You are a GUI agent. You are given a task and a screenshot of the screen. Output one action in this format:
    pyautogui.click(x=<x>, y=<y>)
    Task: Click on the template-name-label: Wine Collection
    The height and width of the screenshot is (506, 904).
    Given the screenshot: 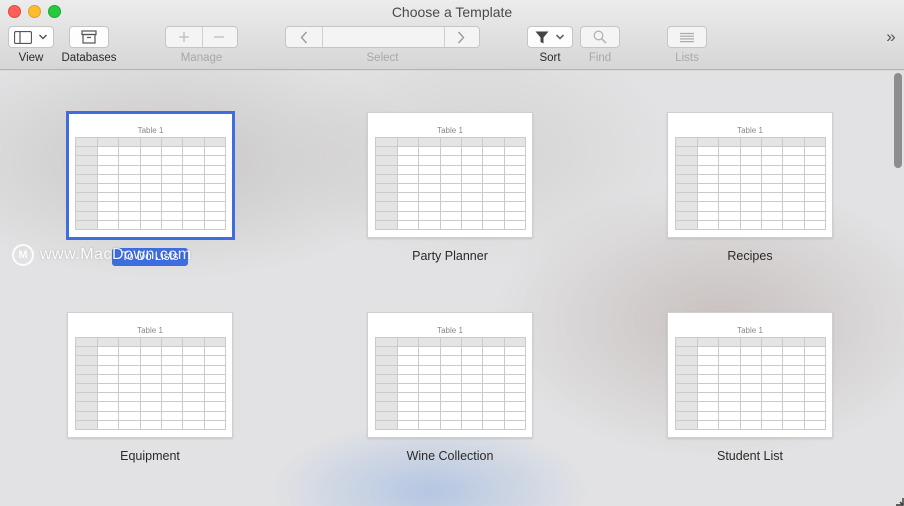 What is the action you would take?
    pyautogui.click(x=450, y=456)
    